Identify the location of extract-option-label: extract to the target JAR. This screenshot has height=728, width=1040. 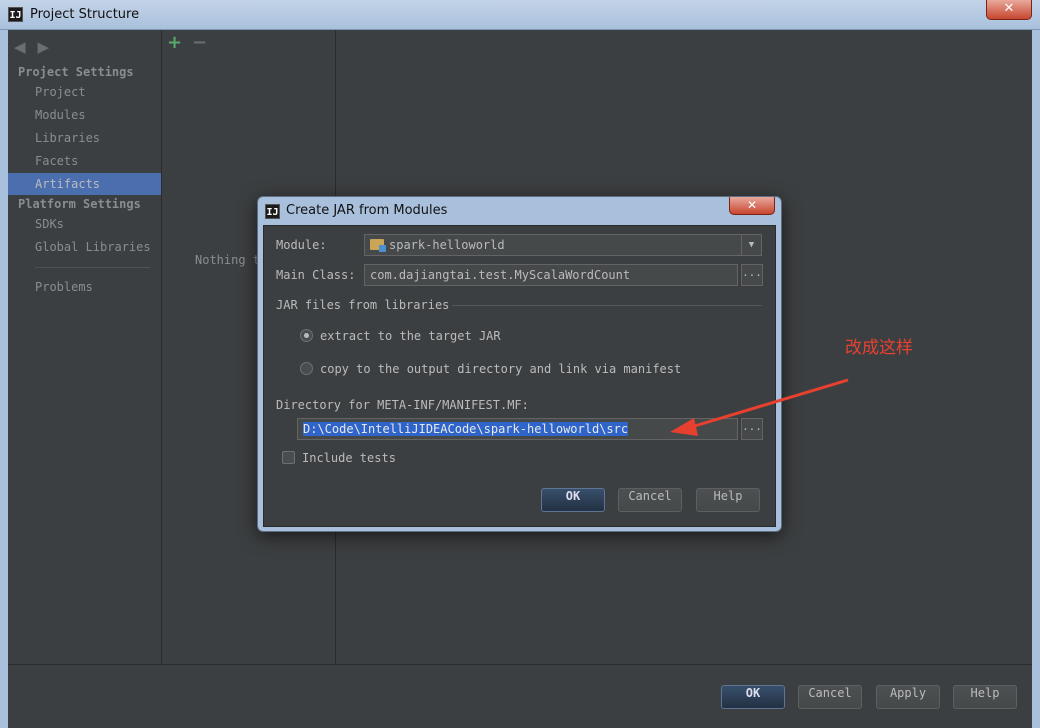
(410, 336).